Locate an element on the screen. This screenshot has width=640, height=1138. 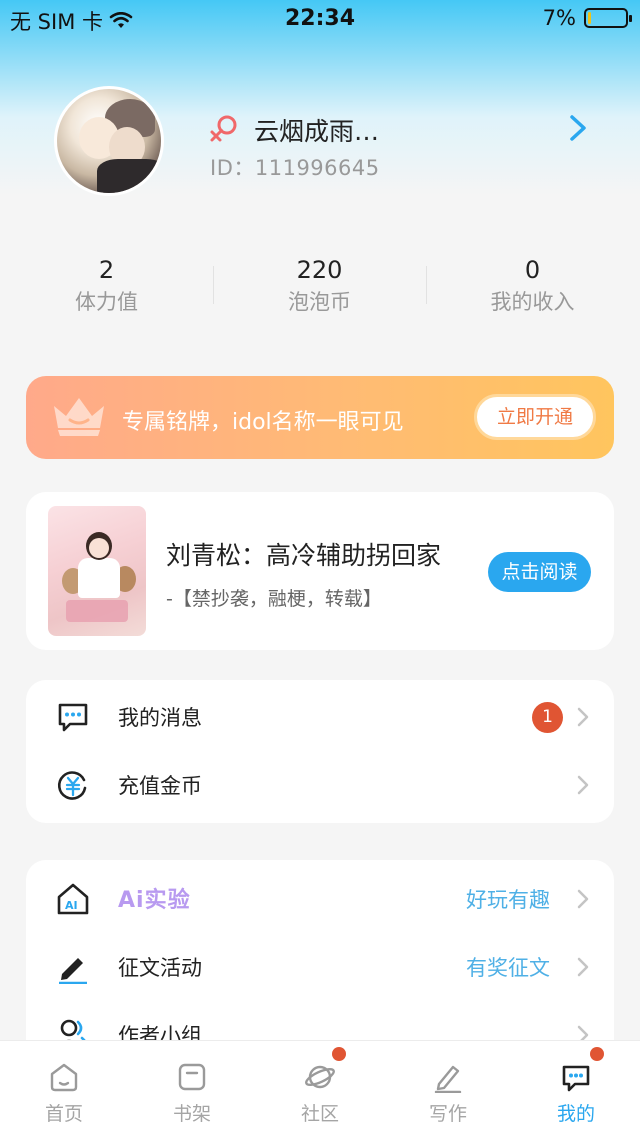
stat-label: 体力值 is located at coordinates (106, 302).